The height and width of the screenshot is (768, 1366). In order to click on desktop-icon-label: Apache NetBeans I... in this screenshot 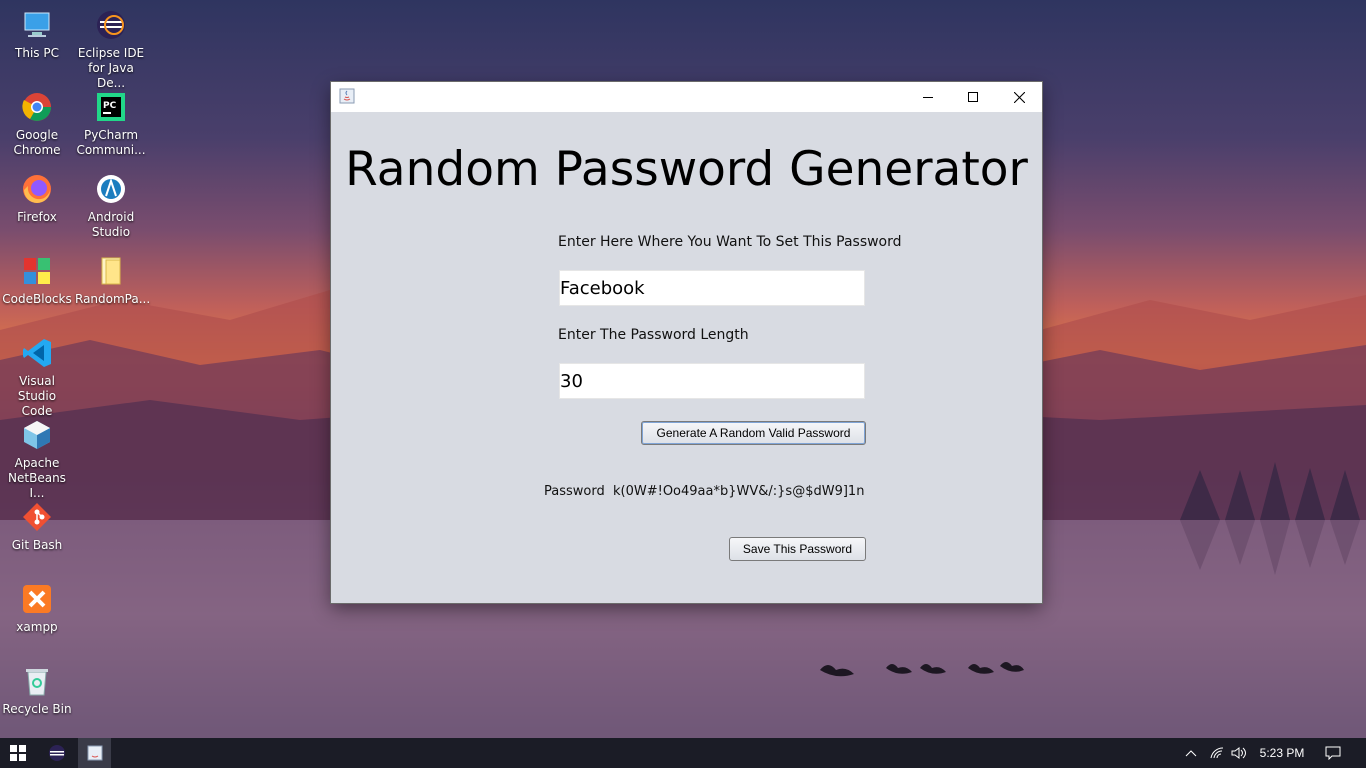, I will do `click(37, 478)`.